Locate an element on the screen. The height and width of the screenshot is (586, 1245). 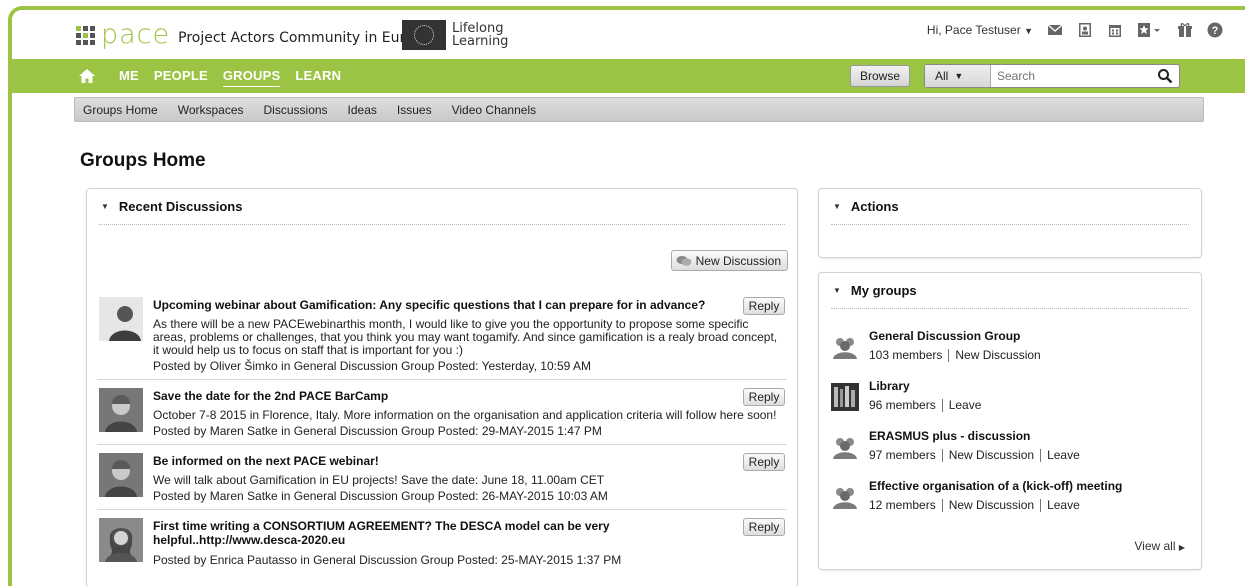
nav-item-groups: GROUPS is located at coordinates (251, 77).